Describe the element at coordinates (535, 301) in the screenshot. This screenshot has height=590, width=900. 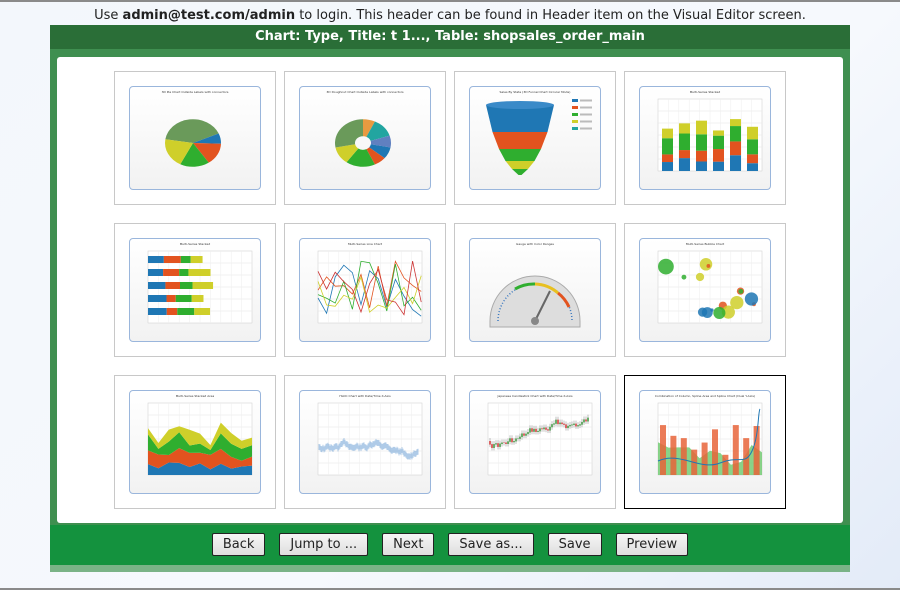
I see `gauge-chart-graphic` at that location.